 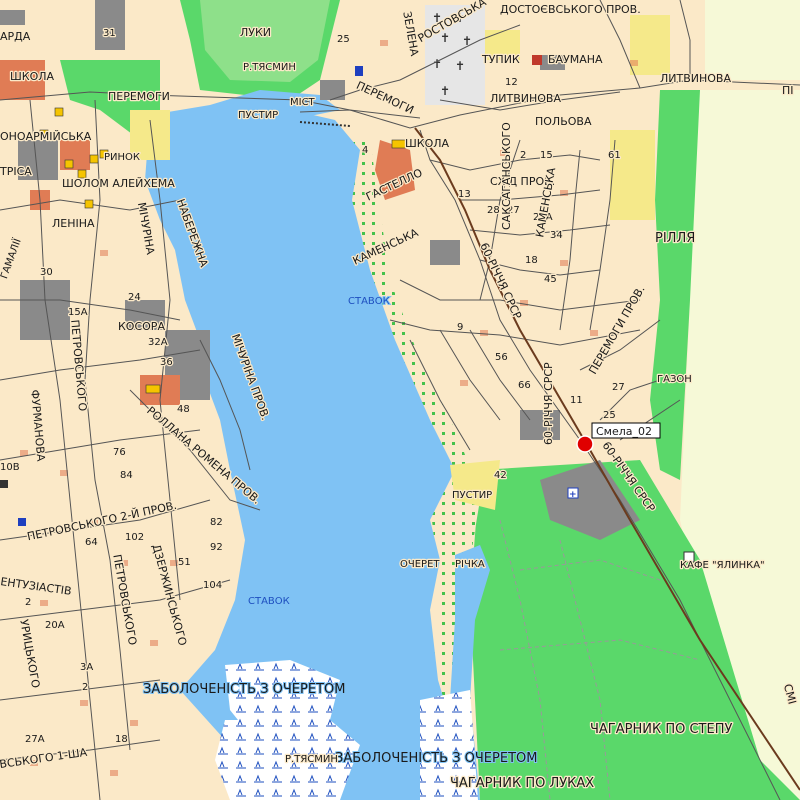 What do you see at coordinates (525, 98) in the screenshot?
I see `label-lytvynova-s: ЛИТВИНОВА` at bounding box center [525, 98].